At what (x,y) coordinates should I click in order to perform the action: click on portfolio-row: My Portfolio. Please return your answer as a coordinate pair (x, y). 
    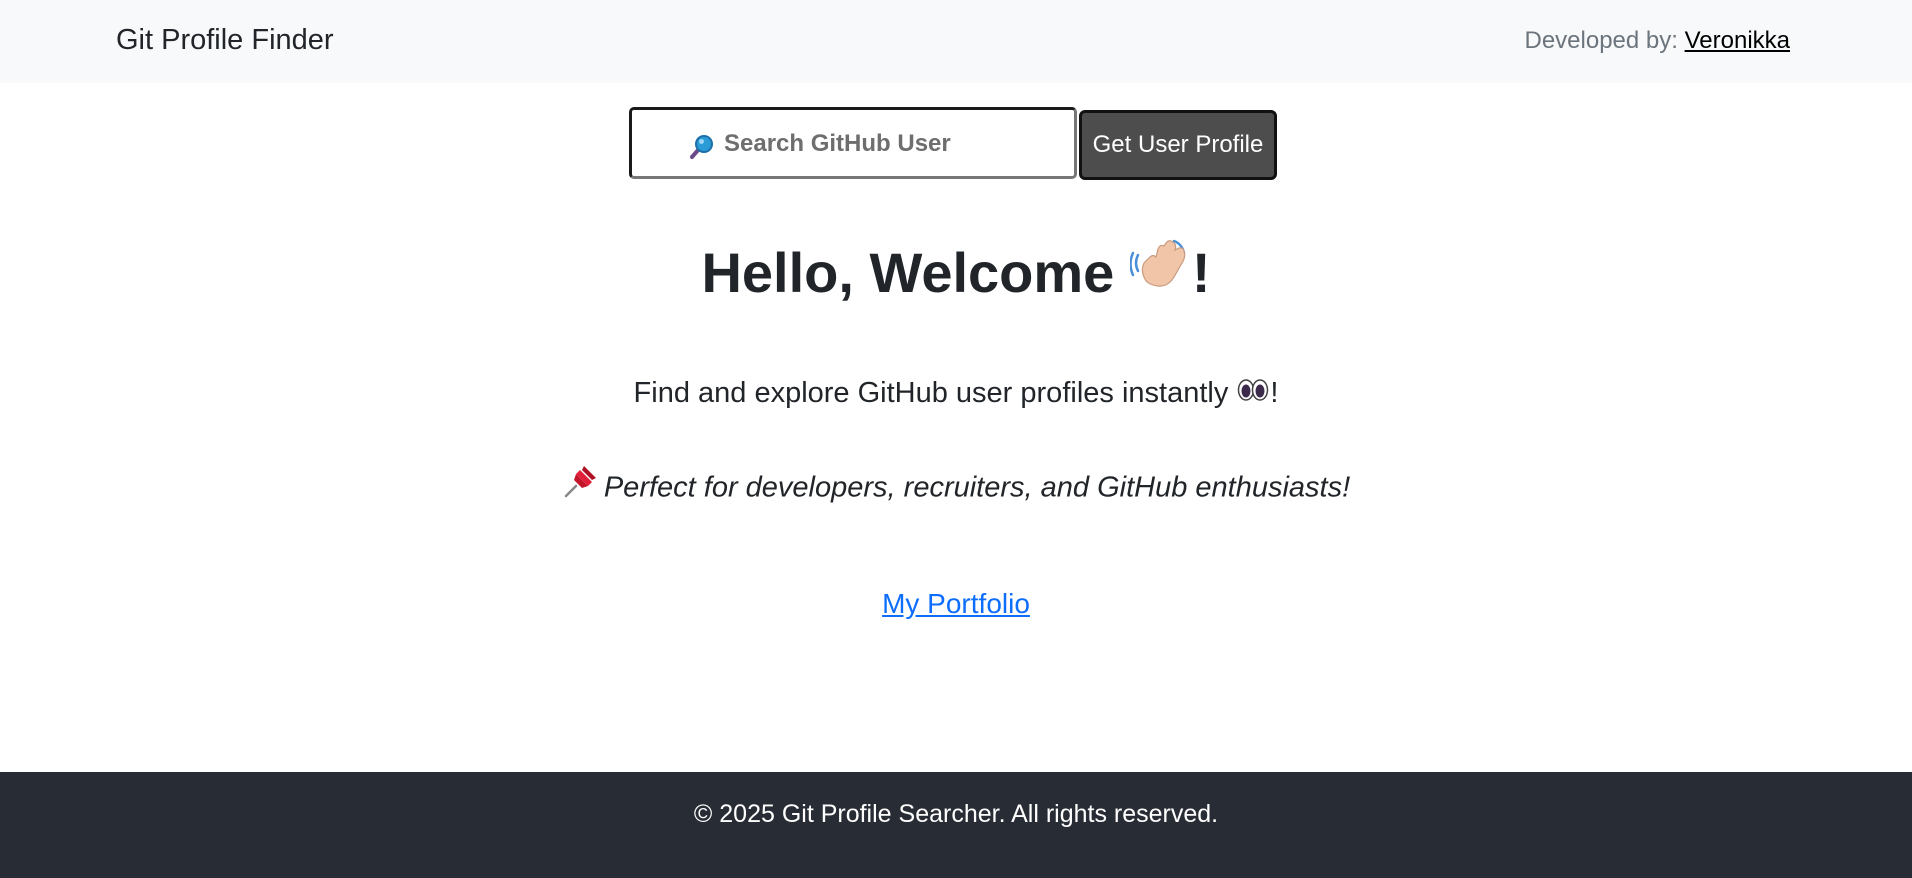
    Looking at the image, I should click on (956, 604).